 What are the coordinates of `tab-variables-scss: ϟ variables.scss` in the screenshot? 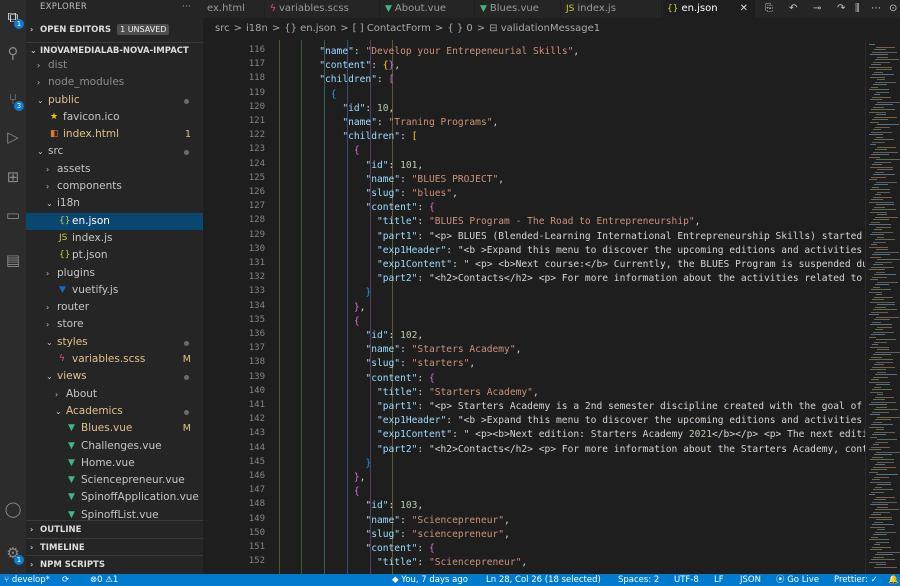 It's located at (323, 9).